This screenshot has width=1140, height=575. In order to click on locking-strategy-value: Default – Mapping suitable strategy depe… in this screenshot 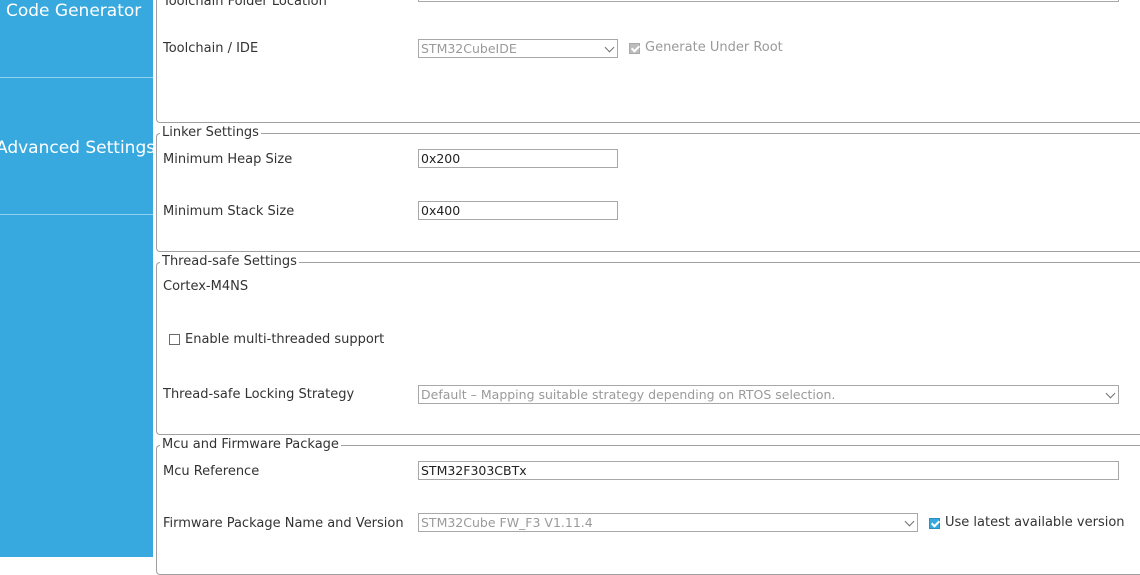, I will do `click(628, 394)`.